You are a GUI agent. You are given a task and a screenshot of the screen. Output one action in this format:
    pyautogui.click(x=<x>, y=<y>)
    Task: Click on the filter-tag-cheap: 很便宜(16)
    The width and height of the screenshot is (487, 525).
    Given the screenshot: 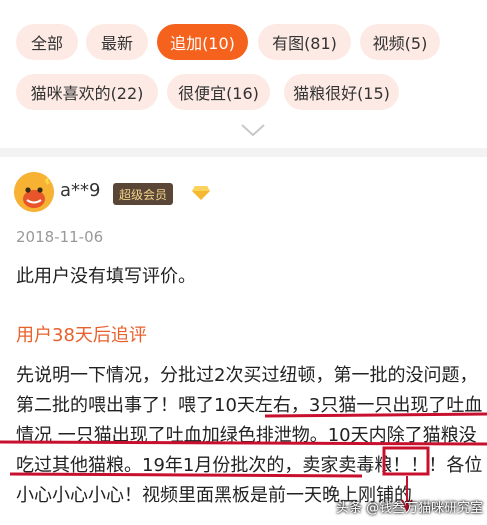 What is the action you would take?
    pyautogui.click(x=218, y=92)
    